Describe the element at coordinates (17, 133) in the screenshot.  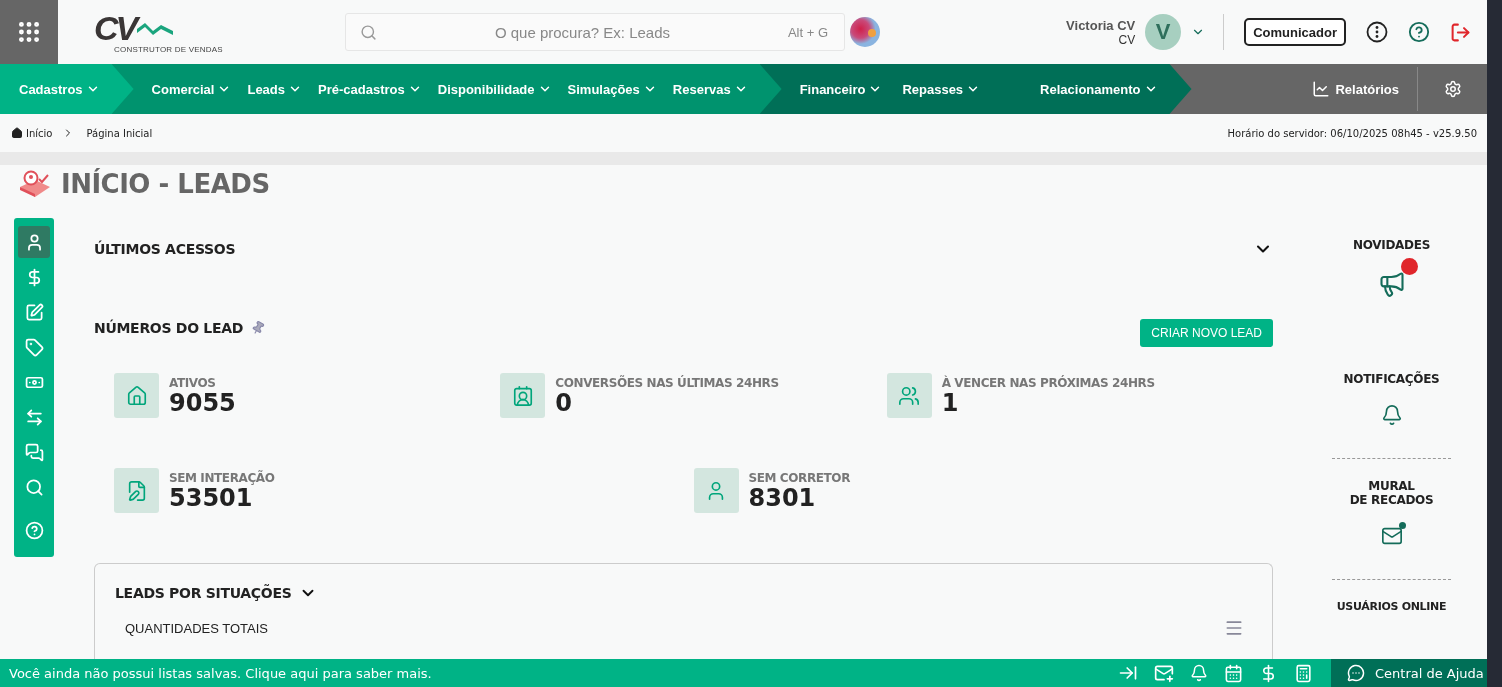
I see `home-icon` at that location.